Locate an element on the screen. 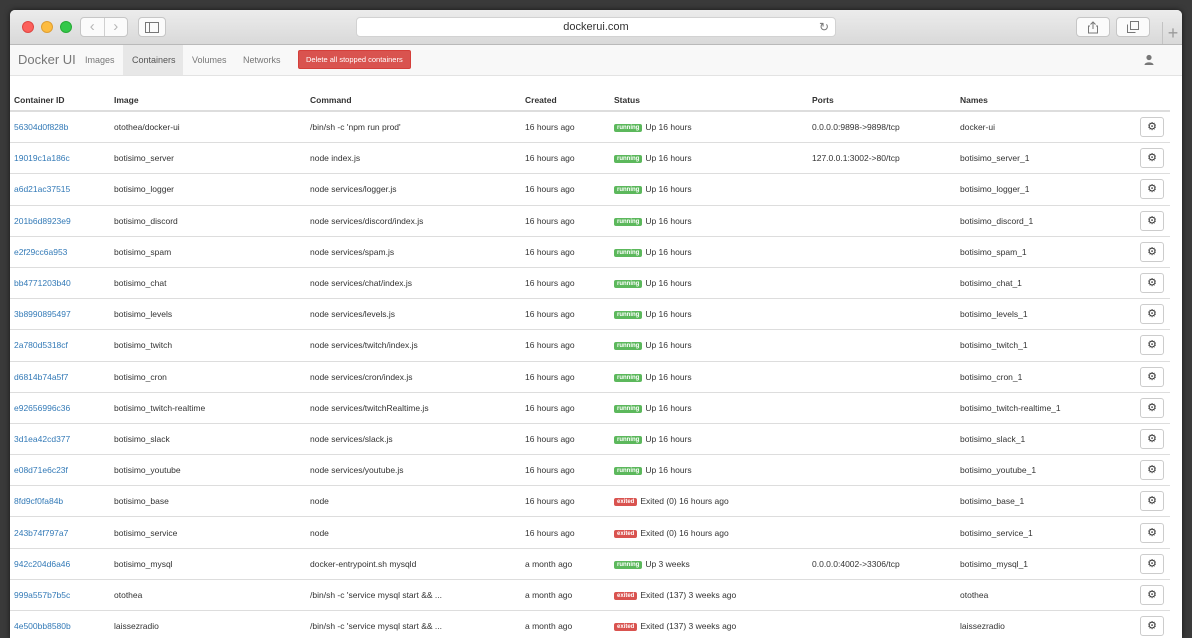  container-id-cell: 8fd9cf0fa84b is located at coordinates (60, 501).